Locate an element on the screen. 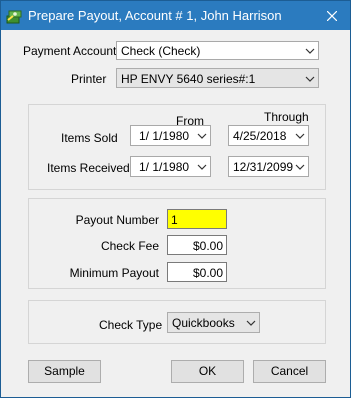  ok-button: OK is located at coordinates (207, 371).